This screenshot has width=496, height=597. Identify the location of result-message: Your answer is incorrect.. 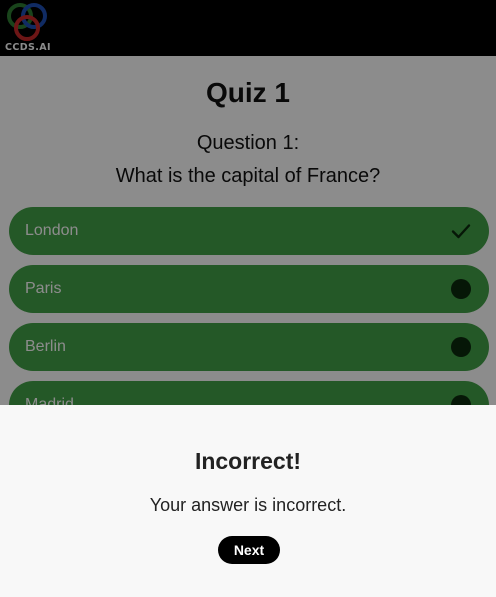
(248, 505).